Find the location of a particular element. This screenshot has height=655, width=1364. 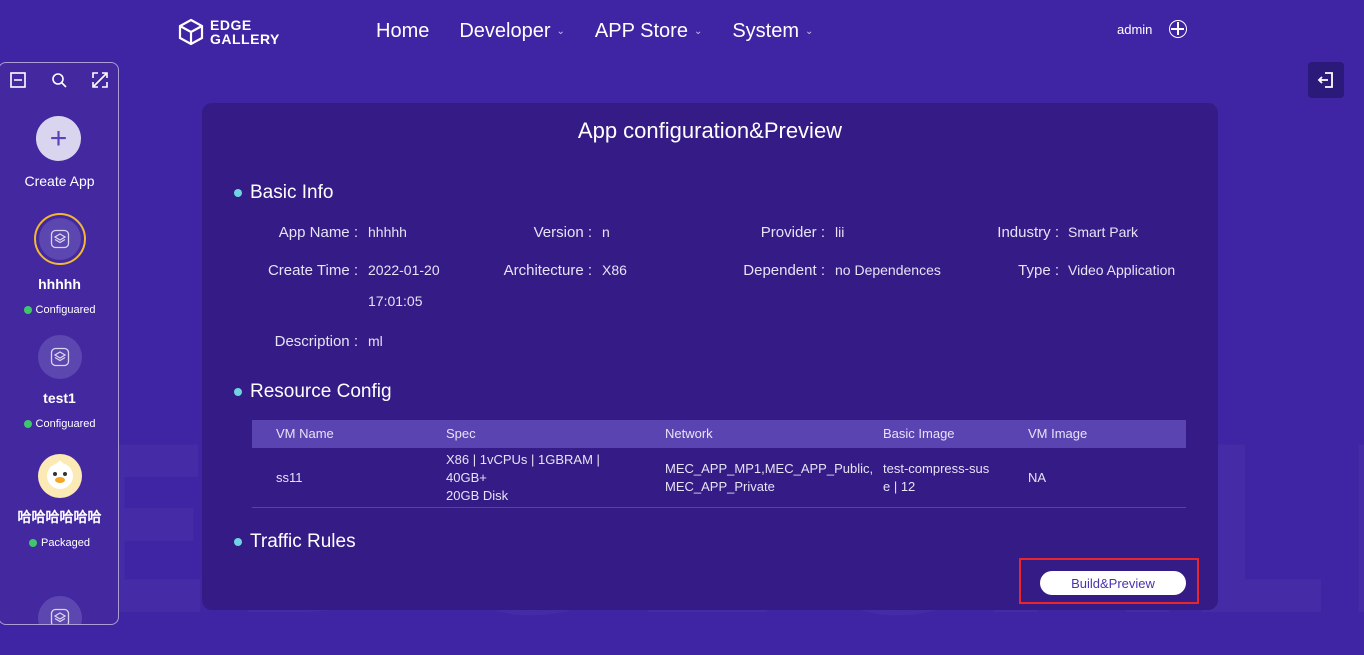

type-value: Video Application is located at coordinates (1122, 270).